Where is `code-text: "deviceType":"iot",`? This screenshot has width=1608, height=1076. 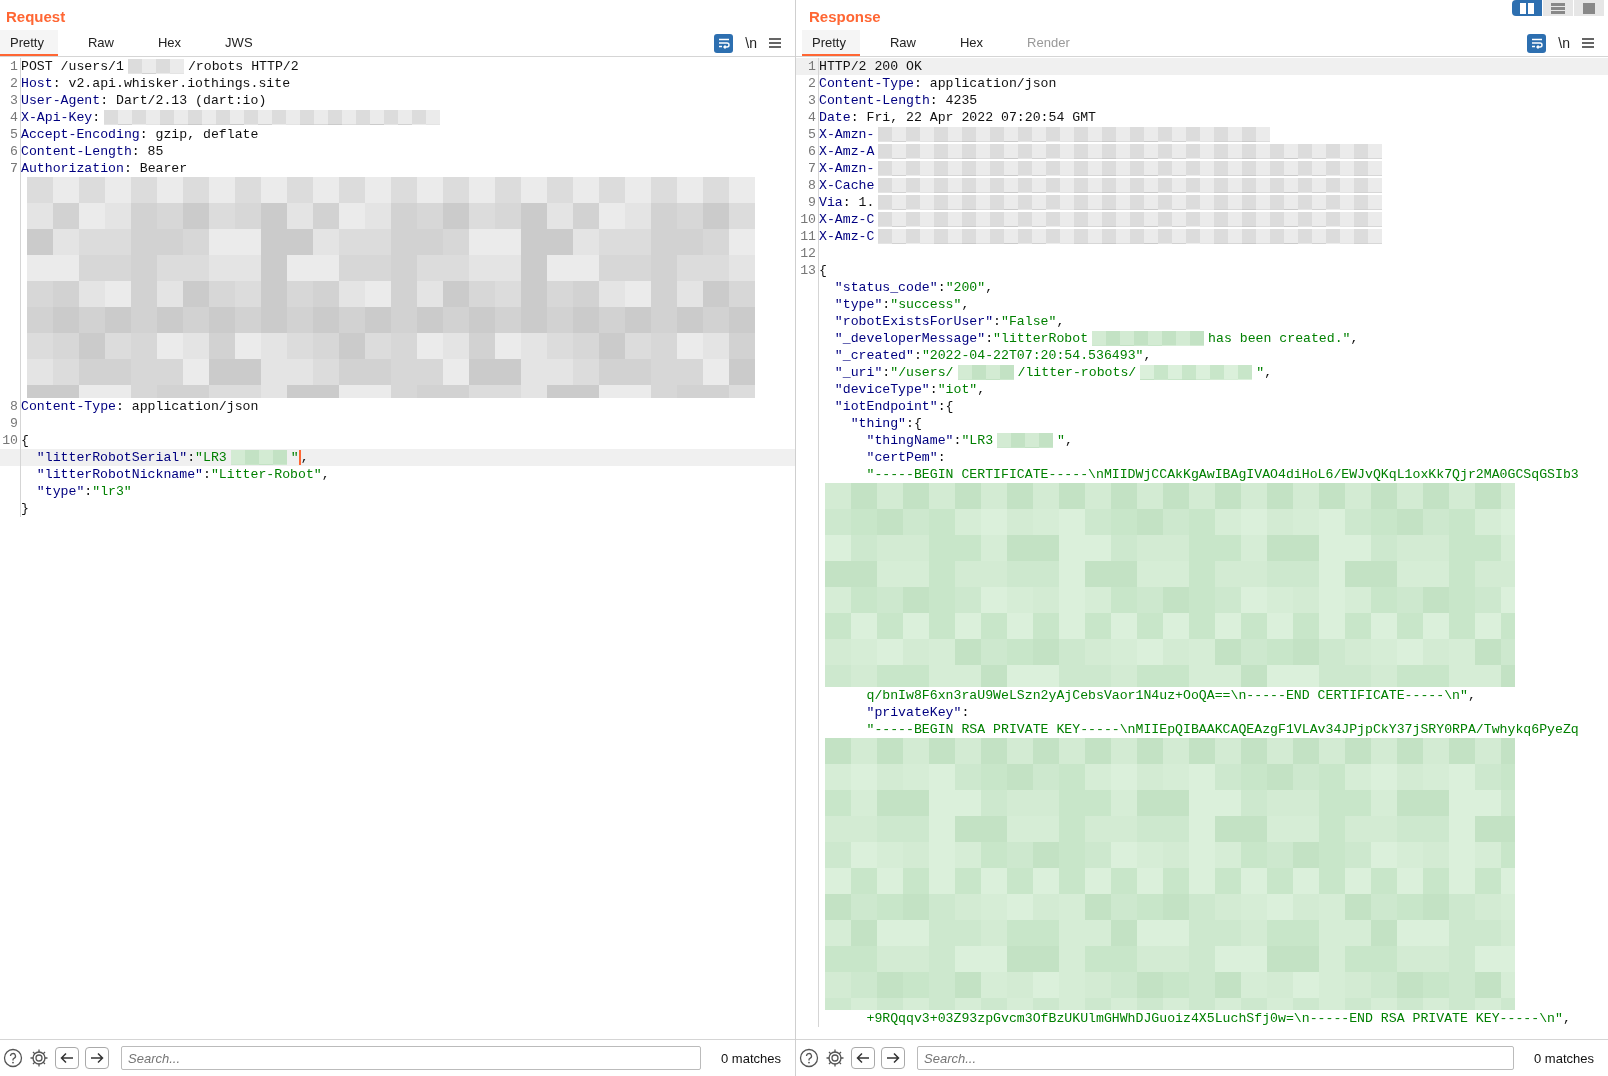
code-text: "deviceType":"iot", is located at coordinates (910, 389).